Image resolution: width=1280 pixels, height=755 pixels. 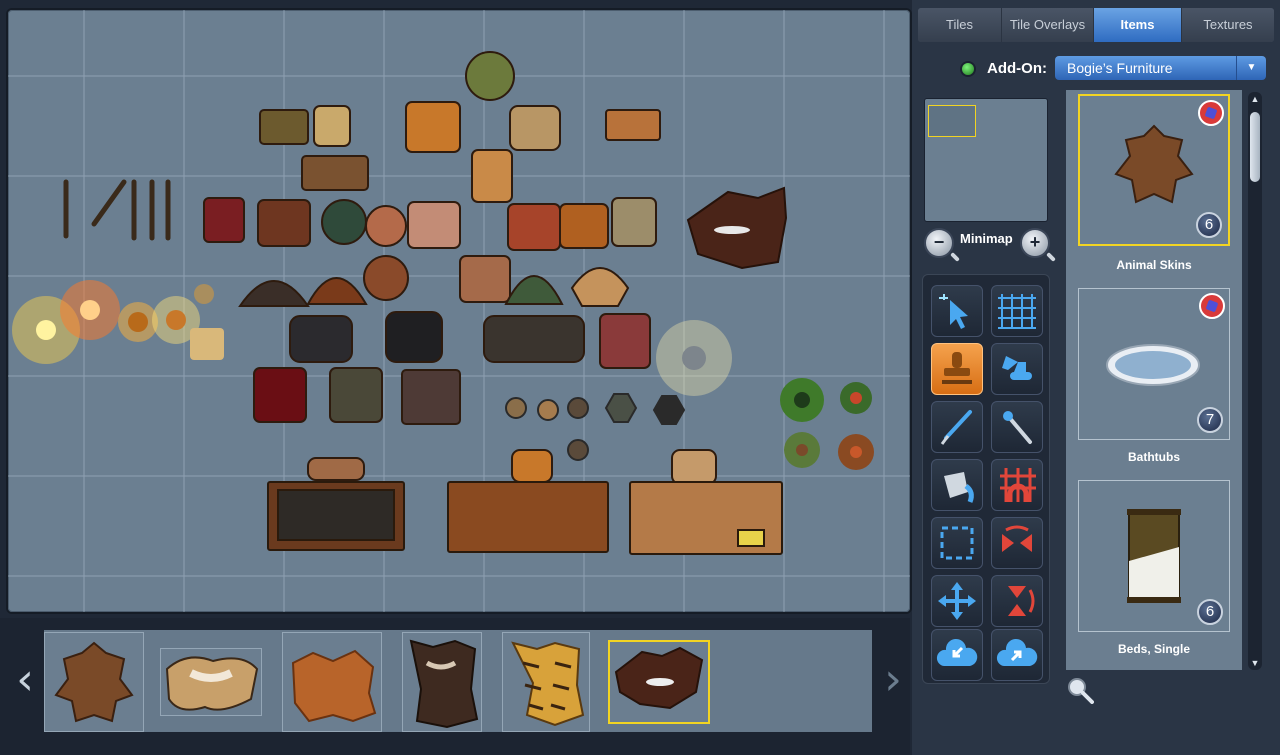 I want to click on excavator-icon, so click(x=1017, y=368).